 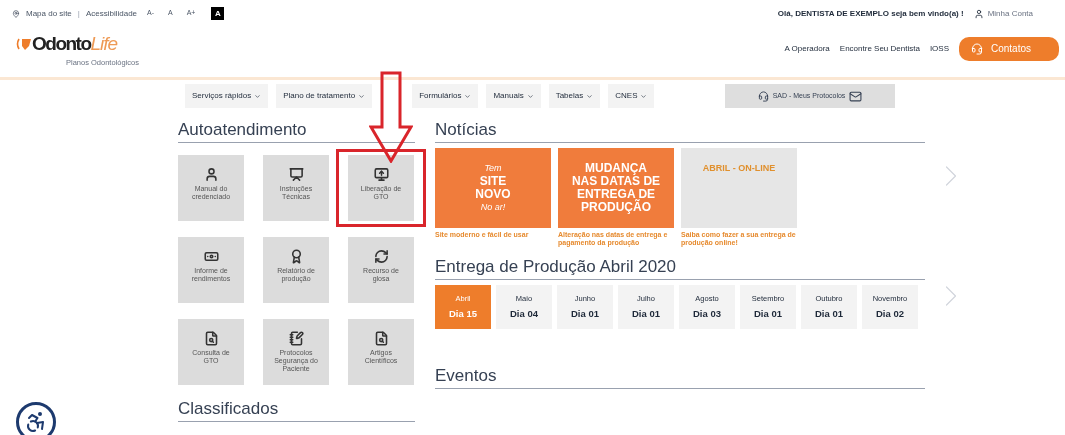 What do you see at coordinates (879, 48) in the screenshot?
I see `nav-link: Encontre Seu Dentista` at bounding box center [879, 48].